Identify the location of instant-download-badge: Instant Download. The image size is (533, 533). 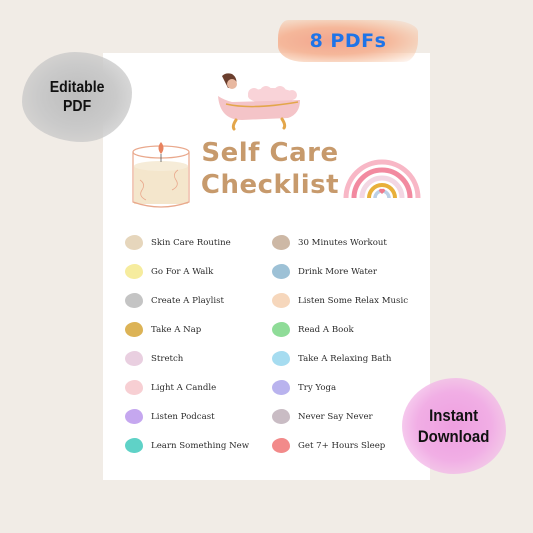
(454, 426).